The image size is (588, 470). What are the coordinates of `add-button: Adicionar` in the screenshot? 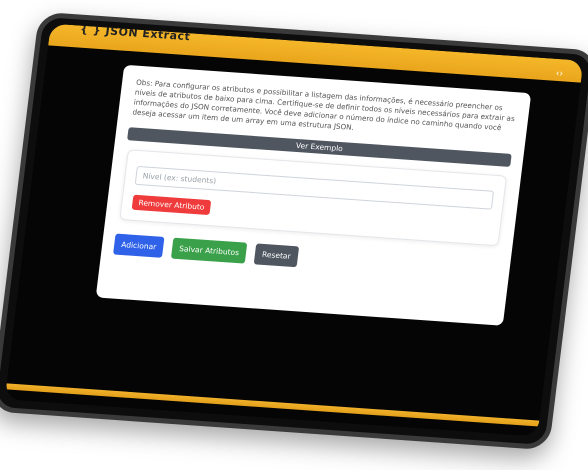 It's located at (139, 245).